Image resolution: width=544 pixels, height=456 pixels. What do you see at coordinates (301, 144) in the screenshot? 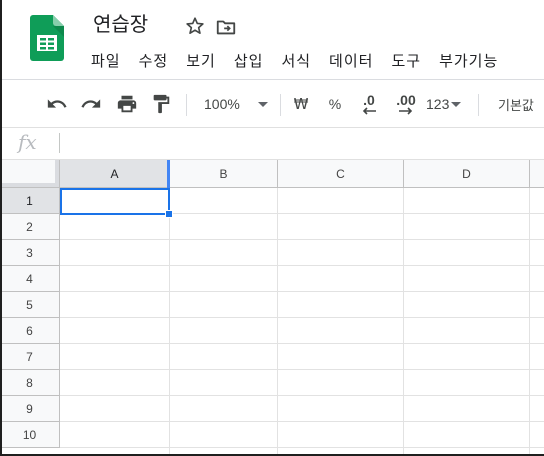
I see `formula-input` at bounding box center [301, 144].